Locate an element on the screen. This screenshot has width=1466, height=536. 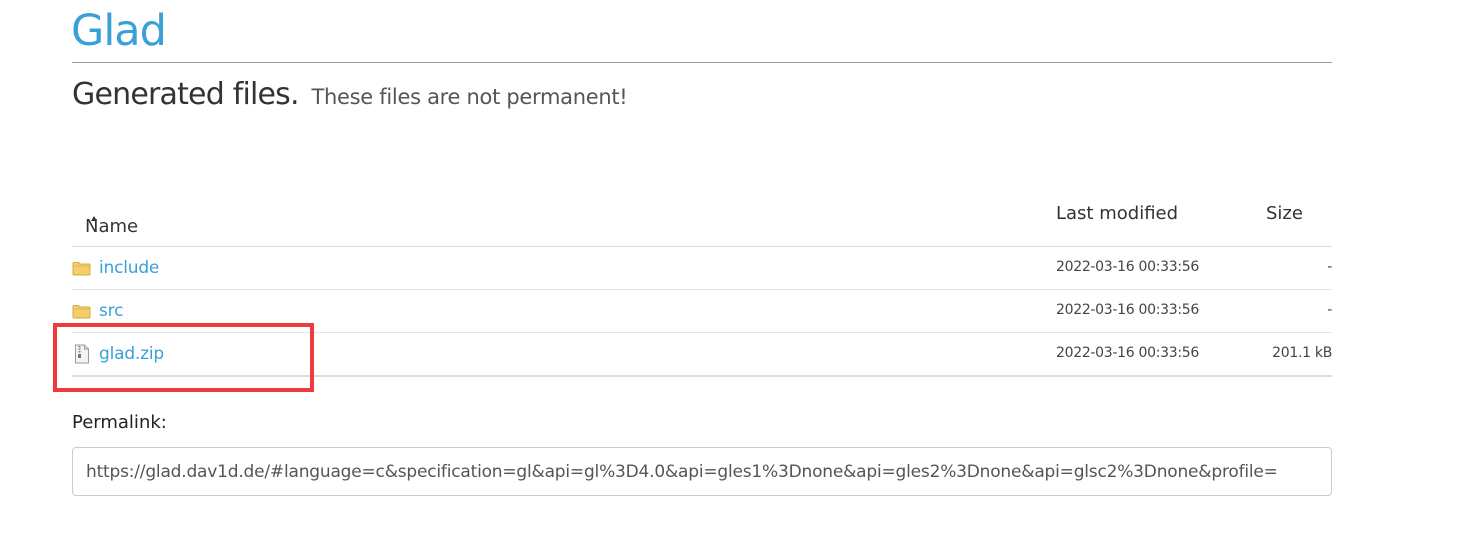
title-divider is located at coordinates (702, 62).